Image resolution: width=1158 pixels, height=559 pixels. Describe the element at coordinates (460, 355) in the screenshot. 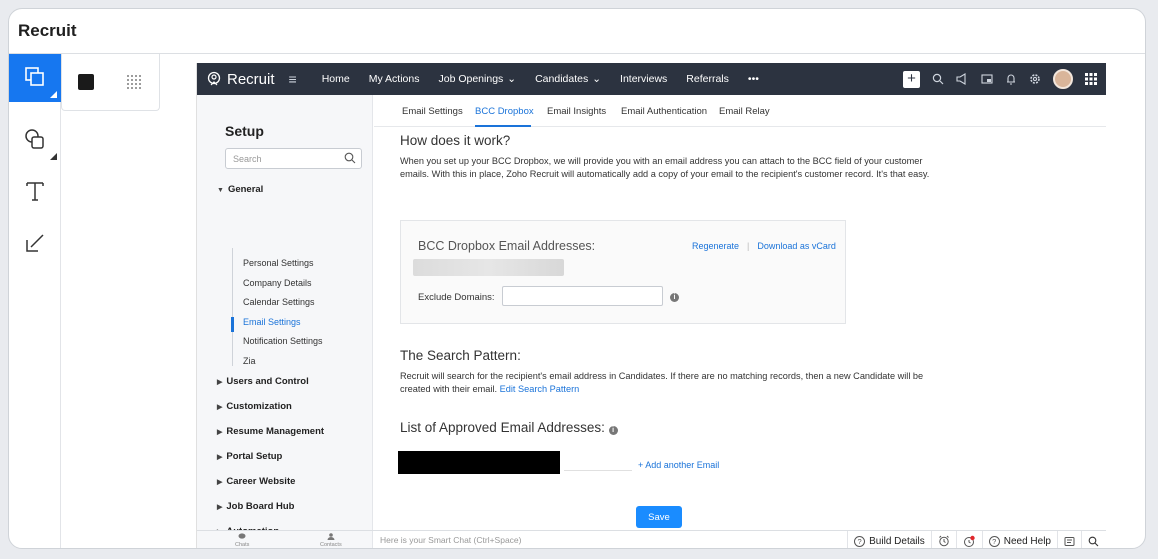

I see `search-pattern-heading: The Search Pattern:` at that location.